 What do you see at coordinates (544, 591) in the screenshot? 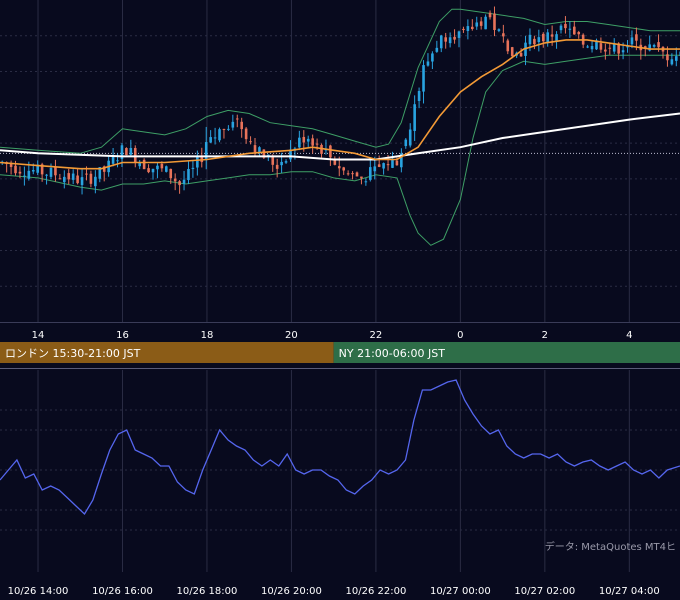
I see `oscillator-x-tick-label: 10/27 02:00` at bounding box center [544, 591].